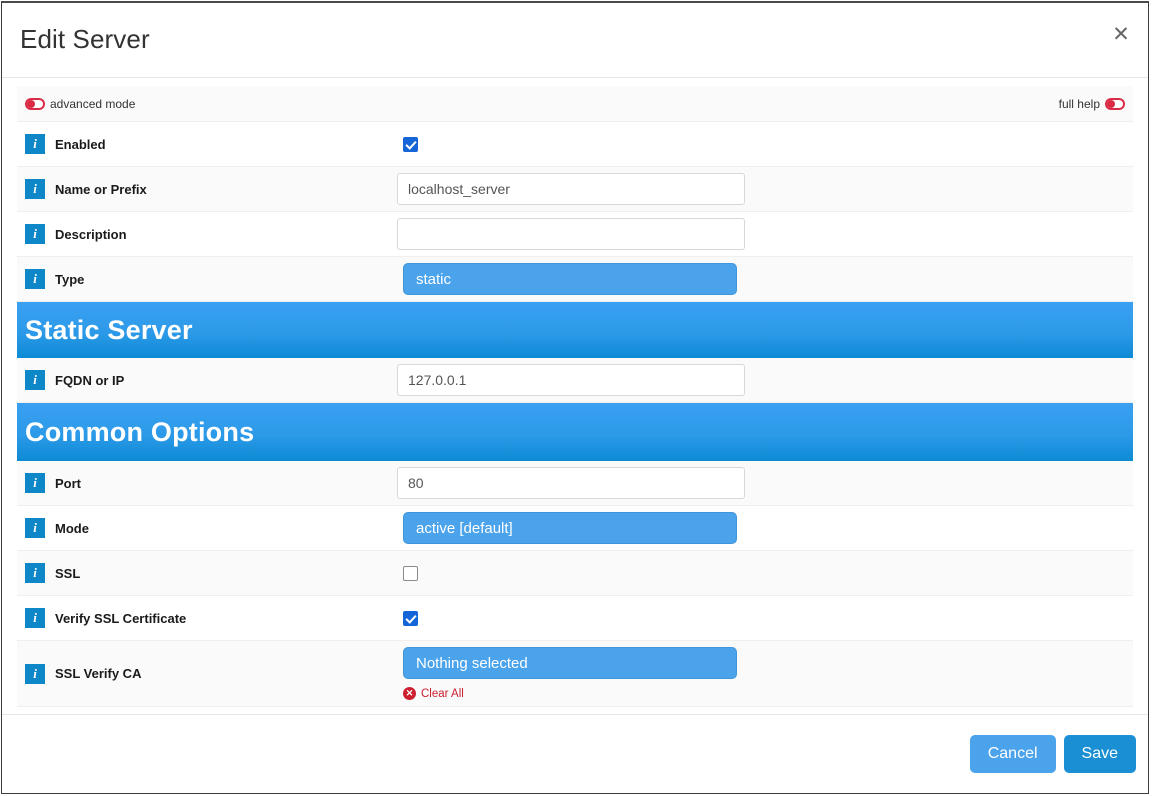 The height and width of the screenshot is (796, 1152). Describe the element at coordinates (1099, 754) in the screenshot. I see `save-button: Save` at that location.